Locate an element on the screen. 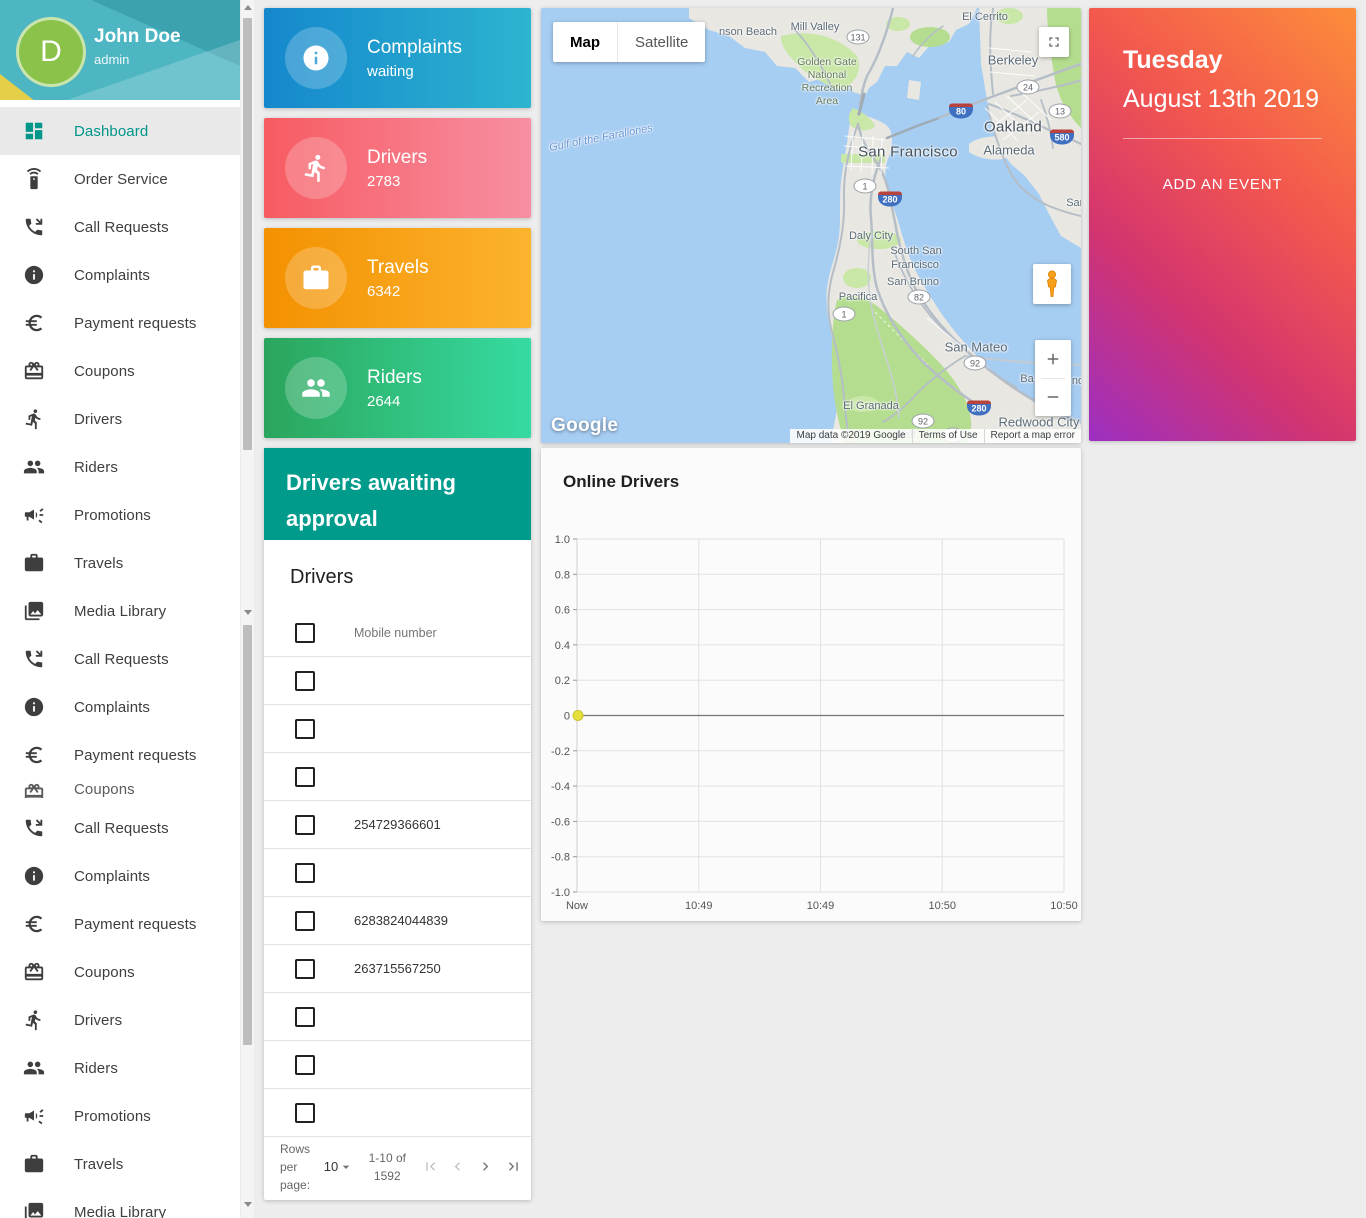 The height and width of the screenshot is (1218, 1366). travels-icon is located at coordinates (34, 562).